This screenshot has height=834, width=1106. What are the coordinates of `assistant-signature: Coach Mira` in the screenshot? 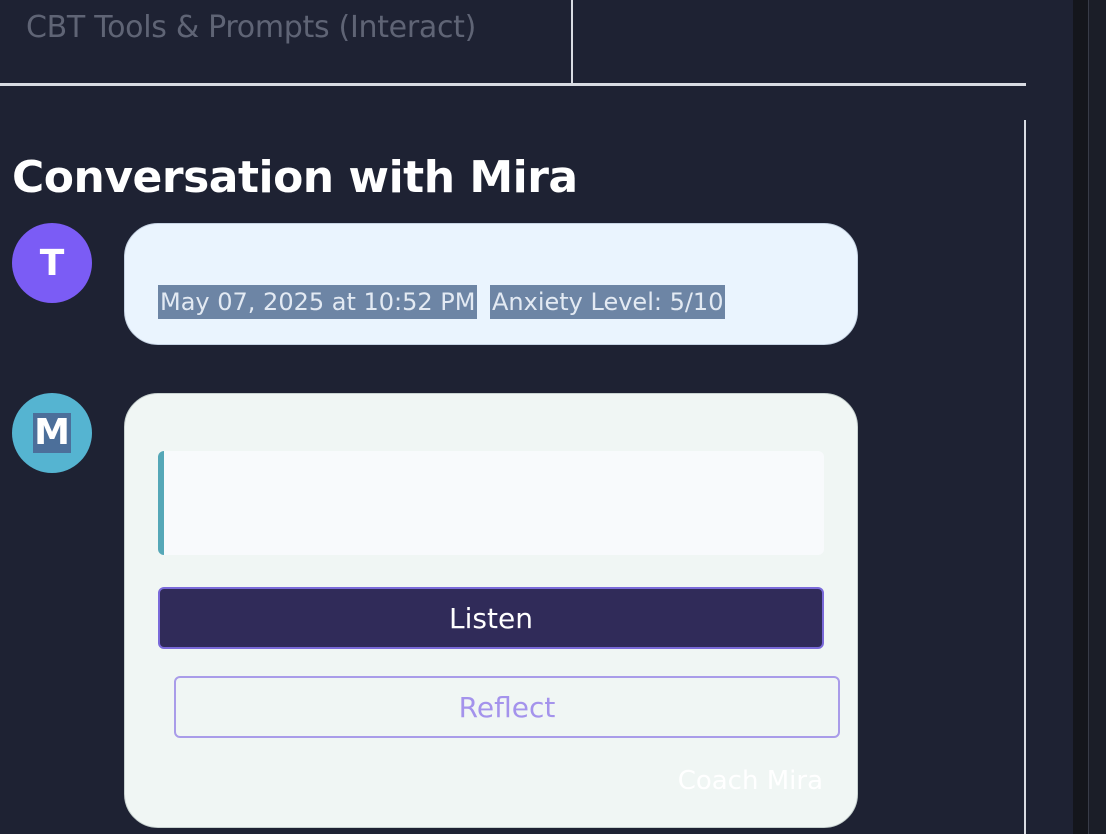 It's located at (750, 781).